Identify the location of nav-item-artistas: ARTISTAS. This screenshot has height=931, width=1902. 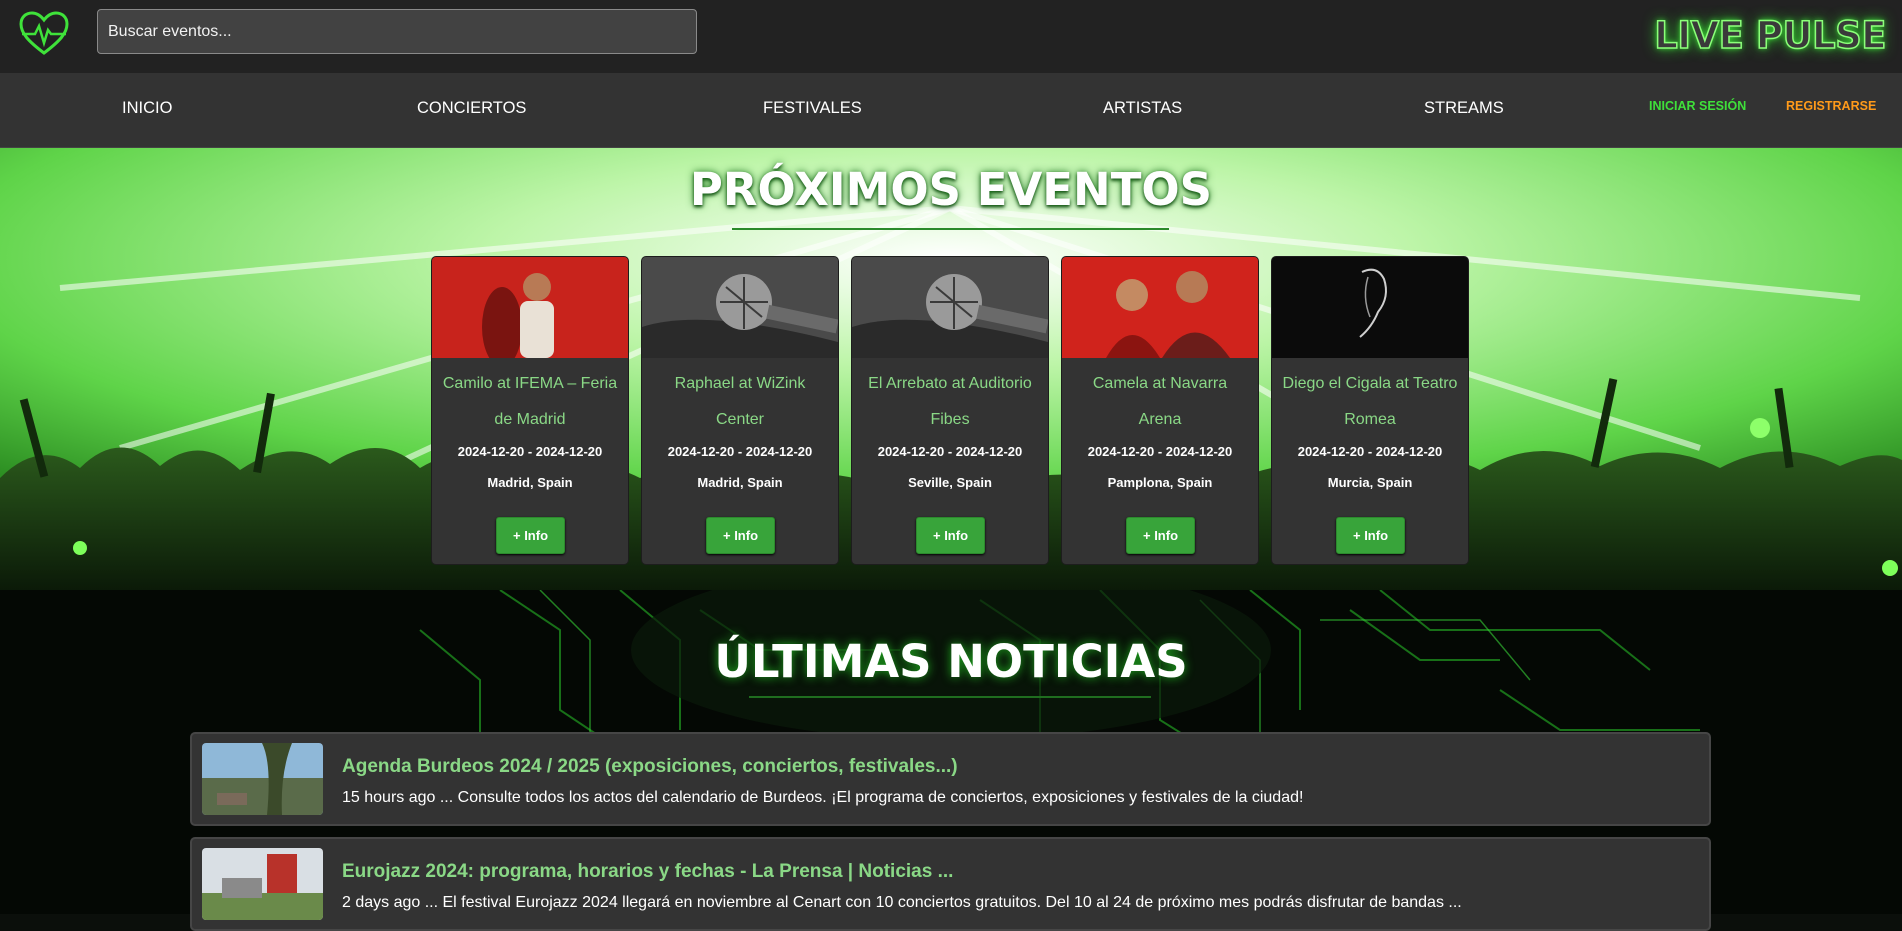
(1142, 108).